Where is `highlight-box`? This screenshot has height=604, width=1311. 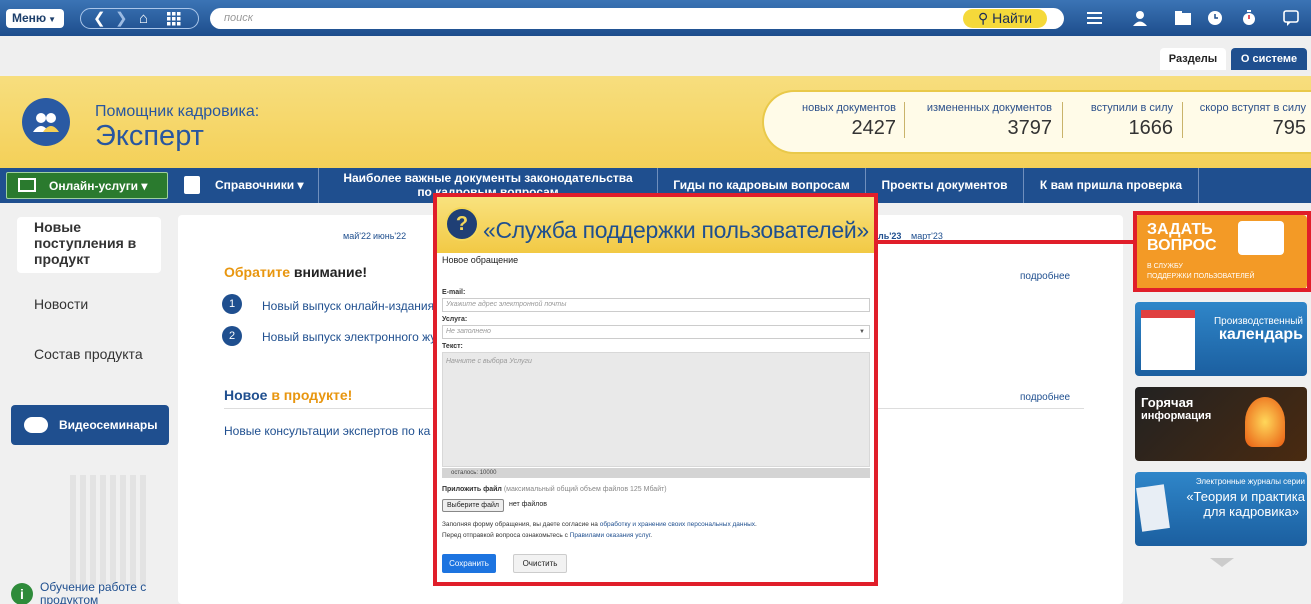
highlight-box is located at coordinates (1222, 251).